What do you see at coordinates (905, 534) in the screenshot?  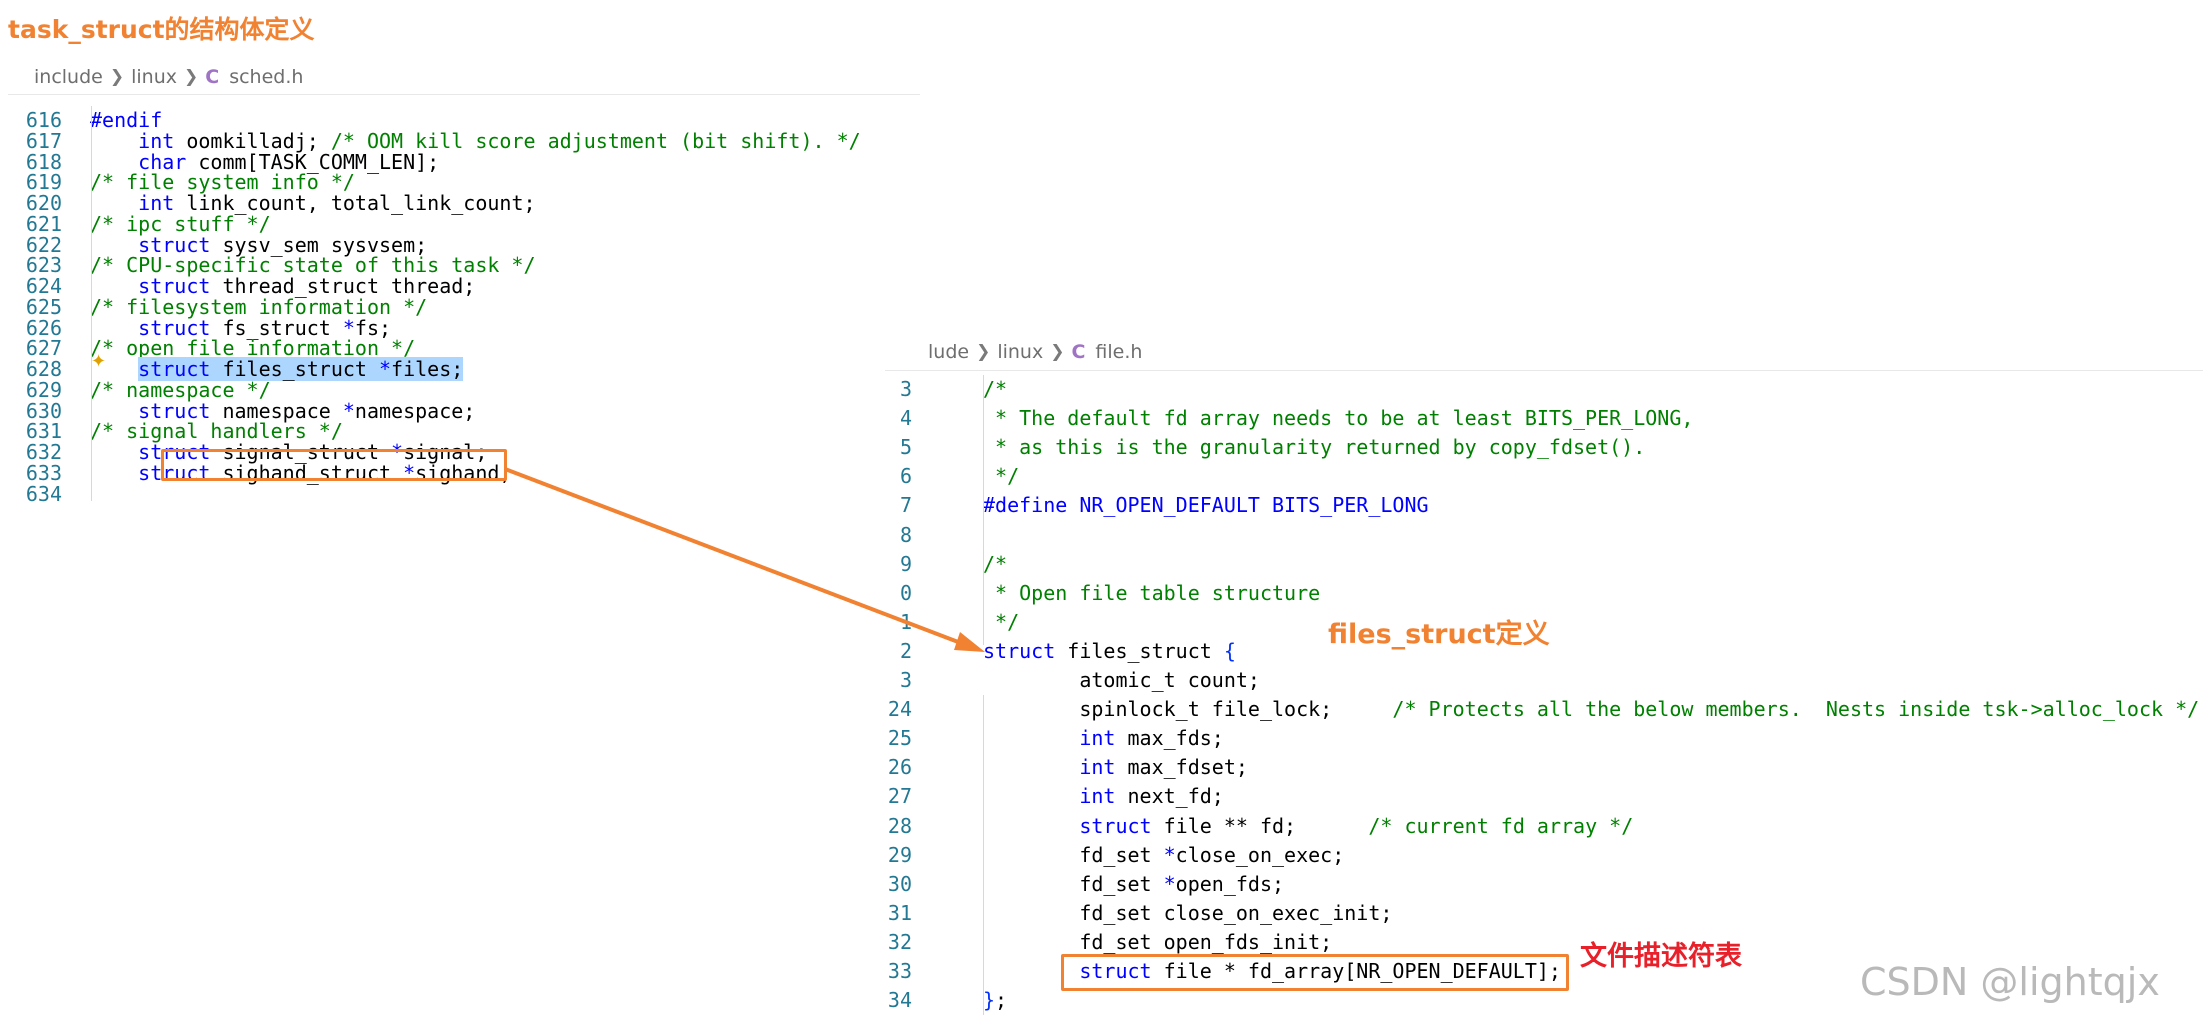 I see `line-number: 8` at bounding box center [905, 534].